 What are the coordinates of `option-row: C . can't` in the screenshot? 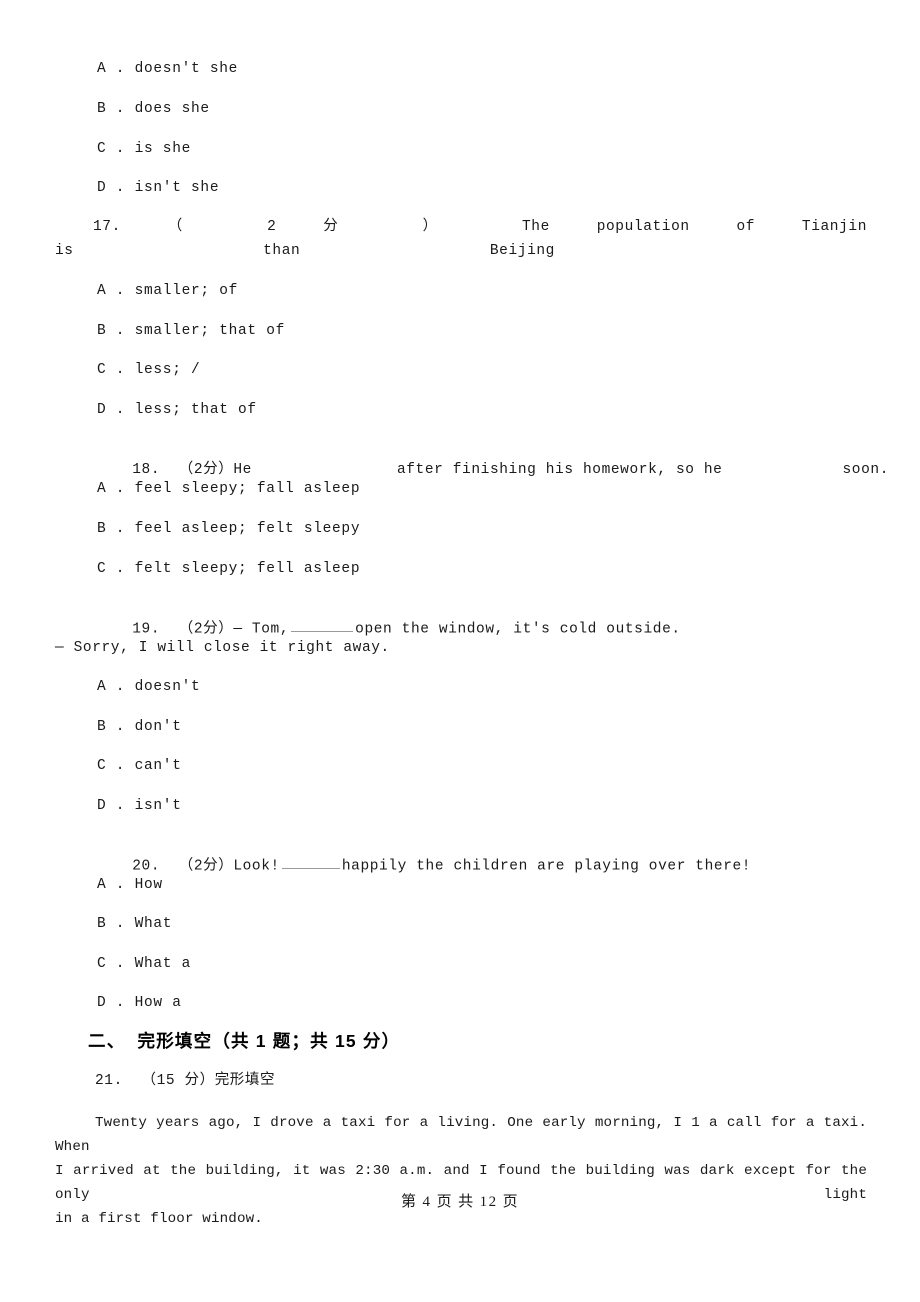 It's located at (139, 766).